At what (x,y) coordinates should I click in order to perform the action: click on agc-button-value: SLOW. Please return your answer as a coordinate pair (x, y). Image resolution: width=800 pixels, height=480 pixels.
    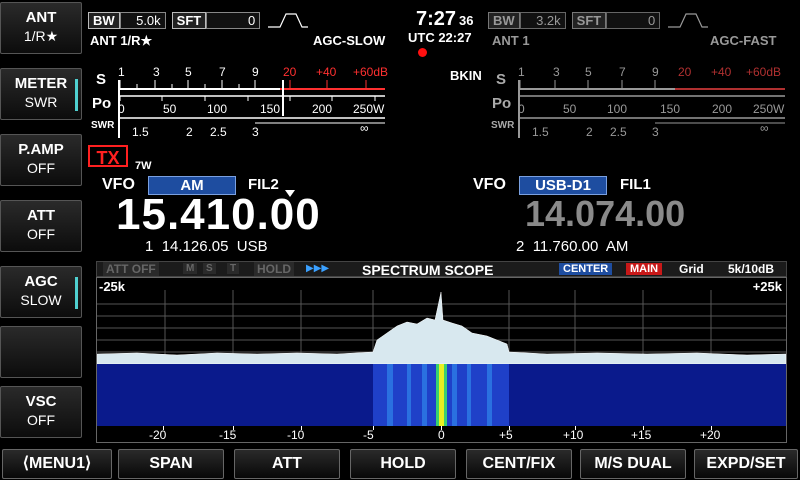
    Looking at the image, I should click on (41, 300).